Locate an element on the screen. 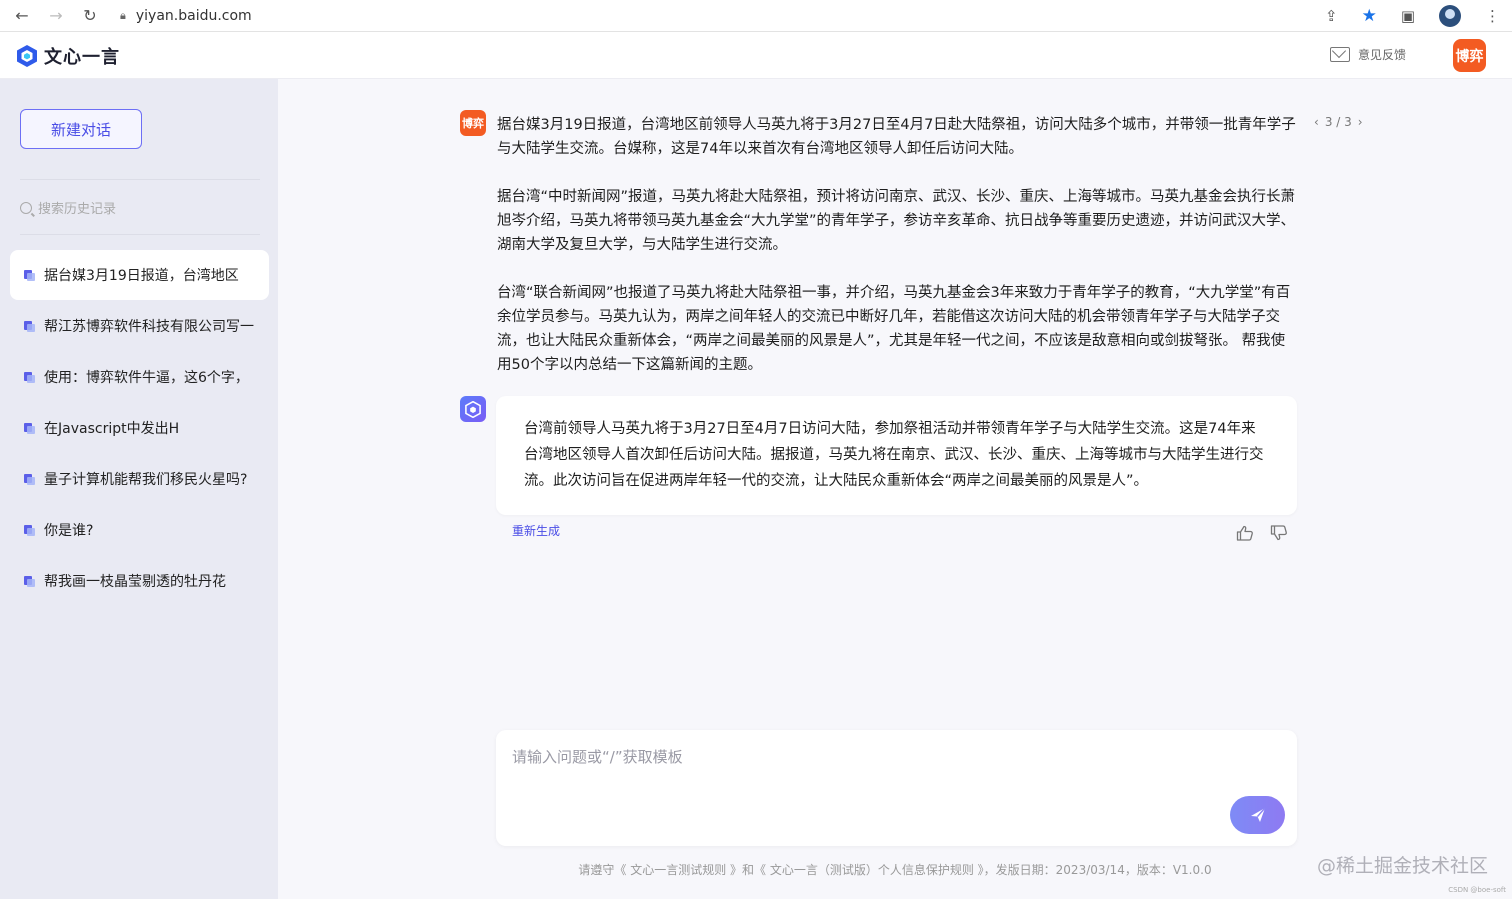 The width and height of the screenshot is (1512, 899). history-item: 帮江苏博弈软件科技有限公司写一 is located at coordinates (139, 326).